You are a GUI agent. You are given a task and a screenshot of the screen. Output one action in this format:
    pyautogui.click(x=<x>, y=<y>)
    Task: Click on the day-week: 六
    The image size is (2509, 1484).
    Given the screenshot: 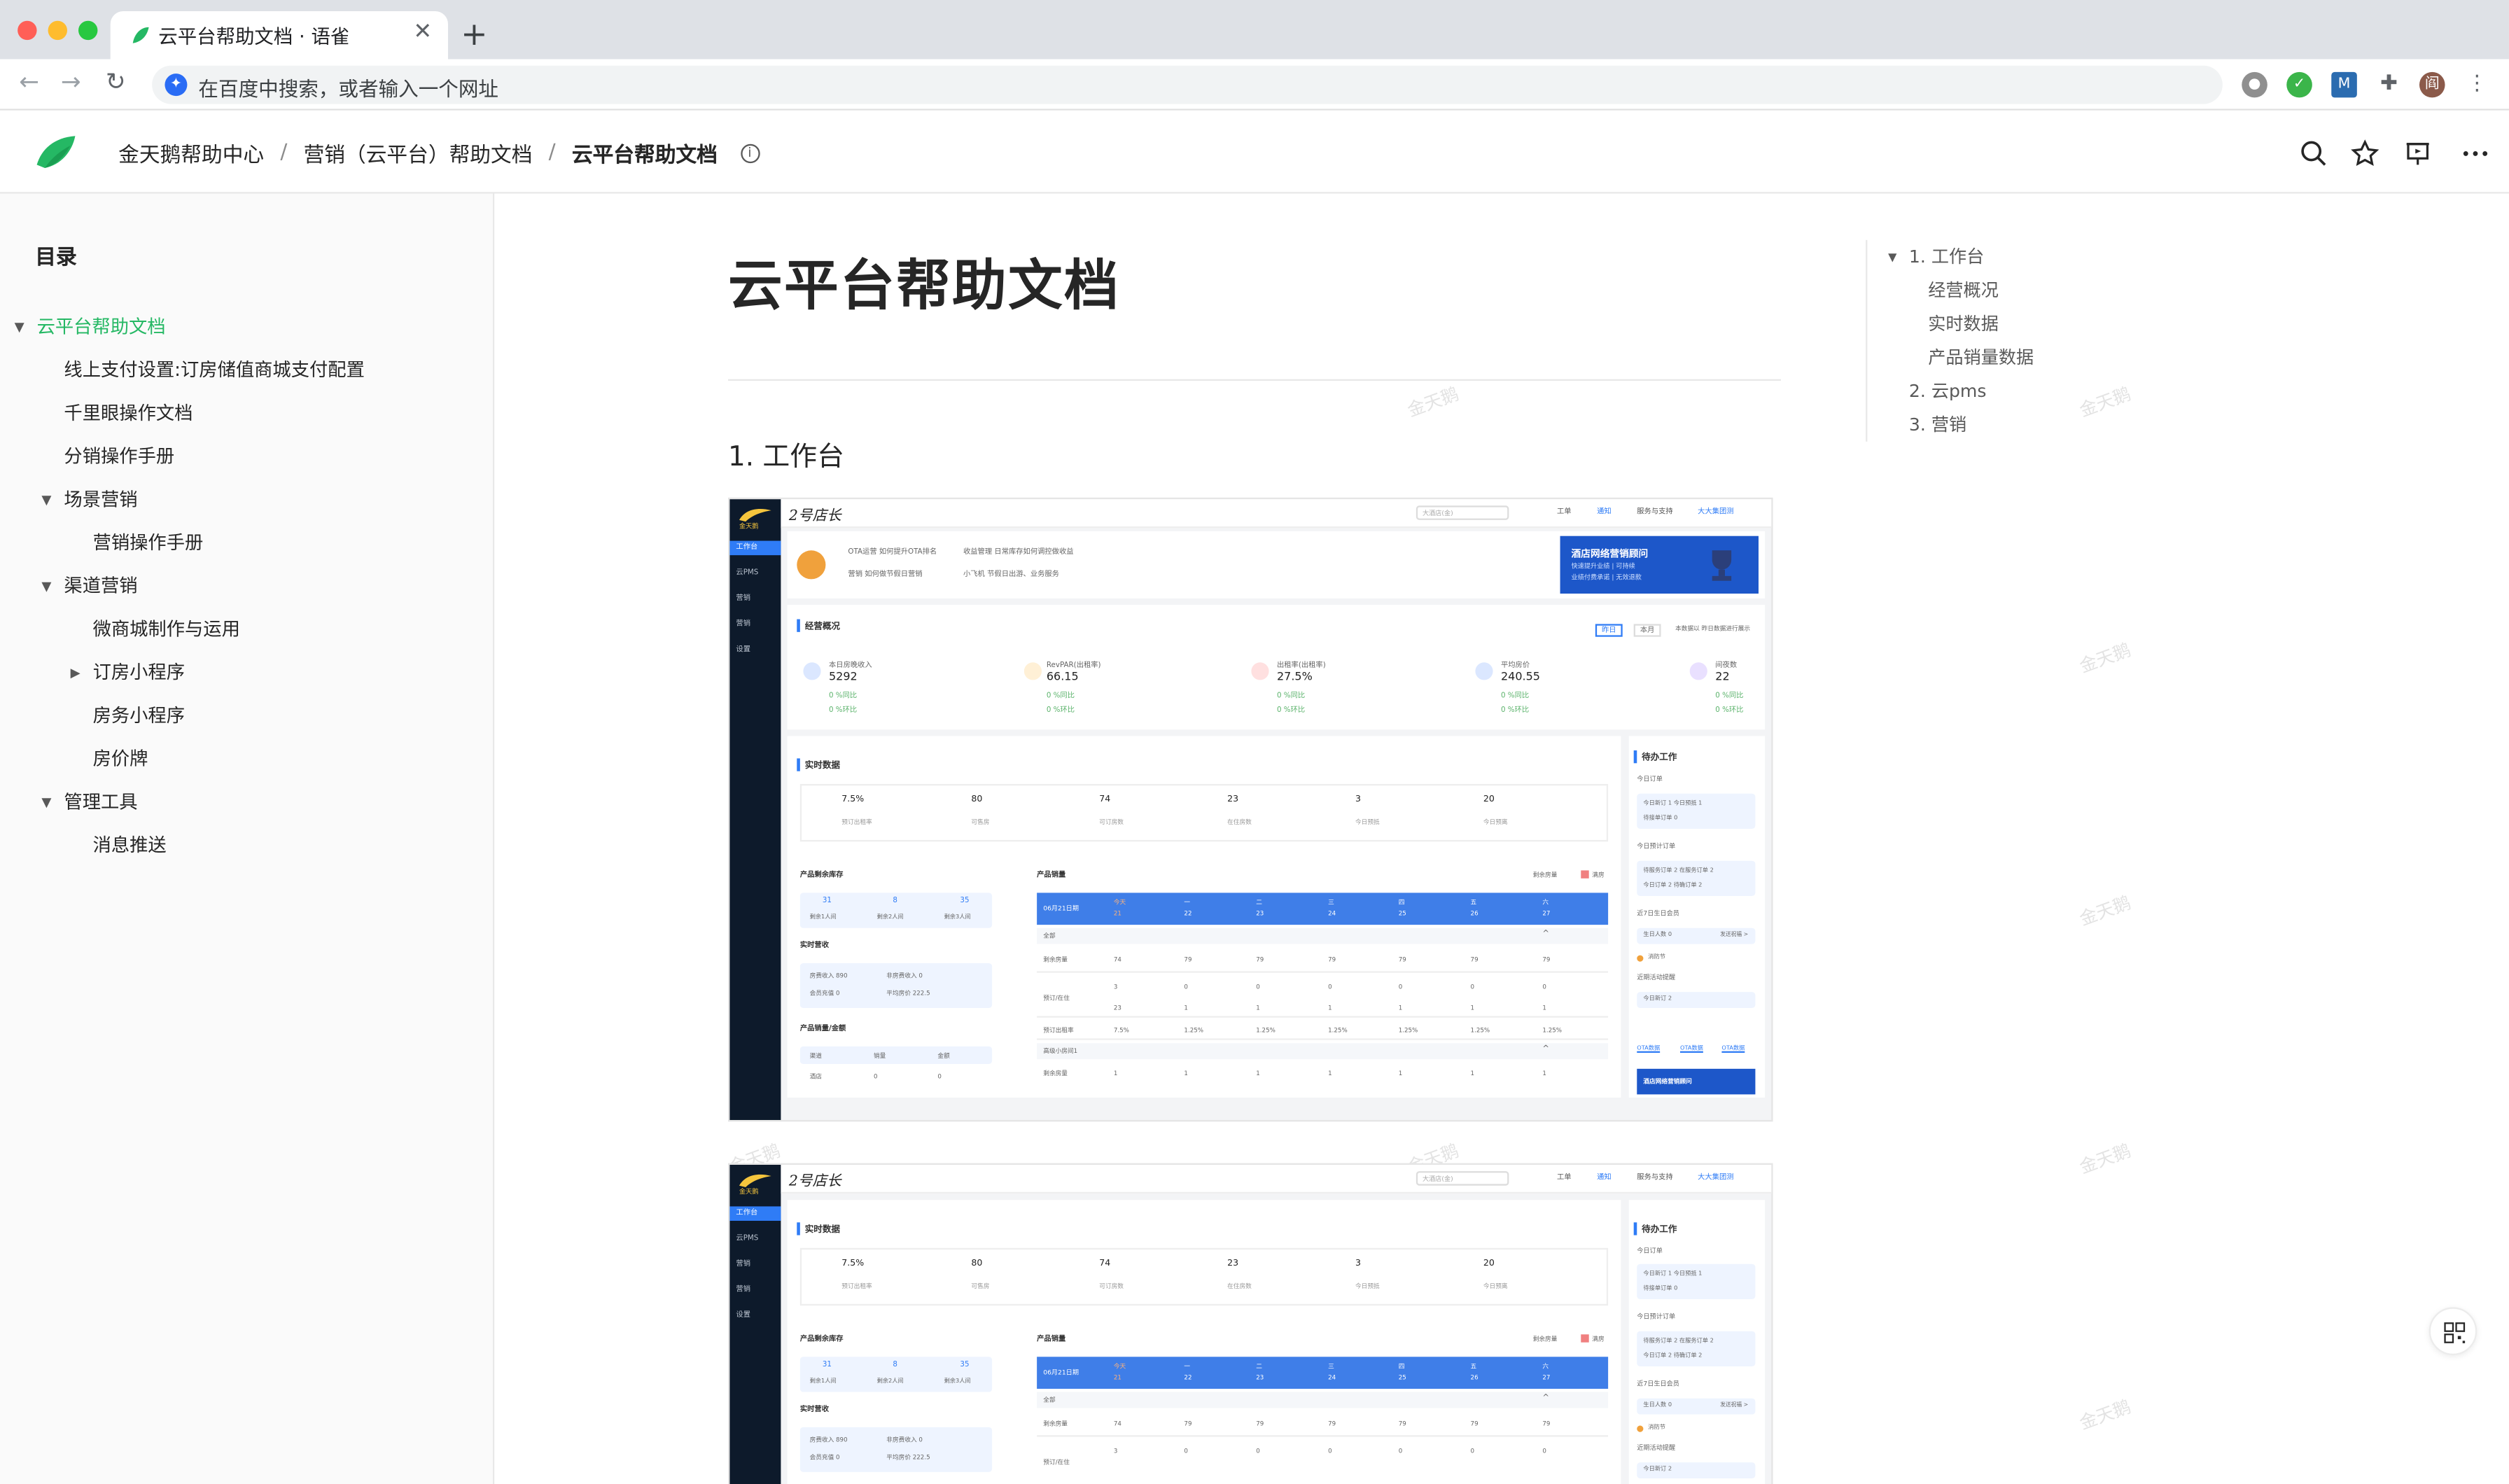 What is the action you would take?
    pyautogui.click(x=1545, y=1366)
    